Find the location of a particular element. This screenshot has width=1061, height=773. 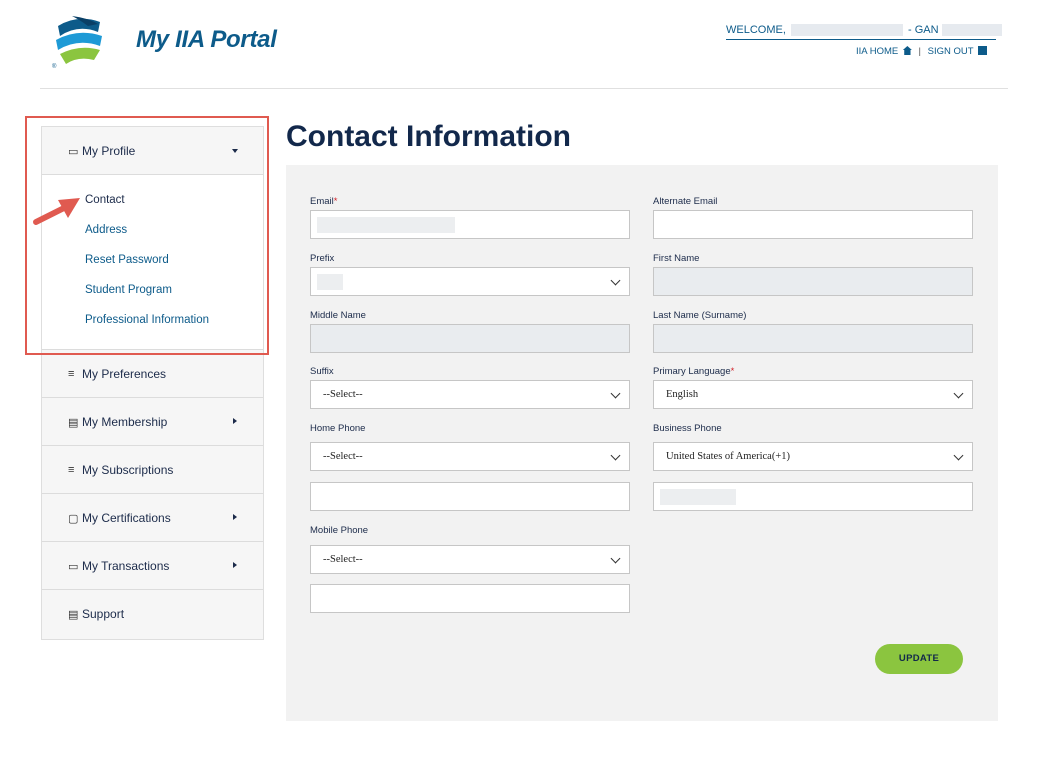

redacted-prefix is located at coordinates (330, 282).